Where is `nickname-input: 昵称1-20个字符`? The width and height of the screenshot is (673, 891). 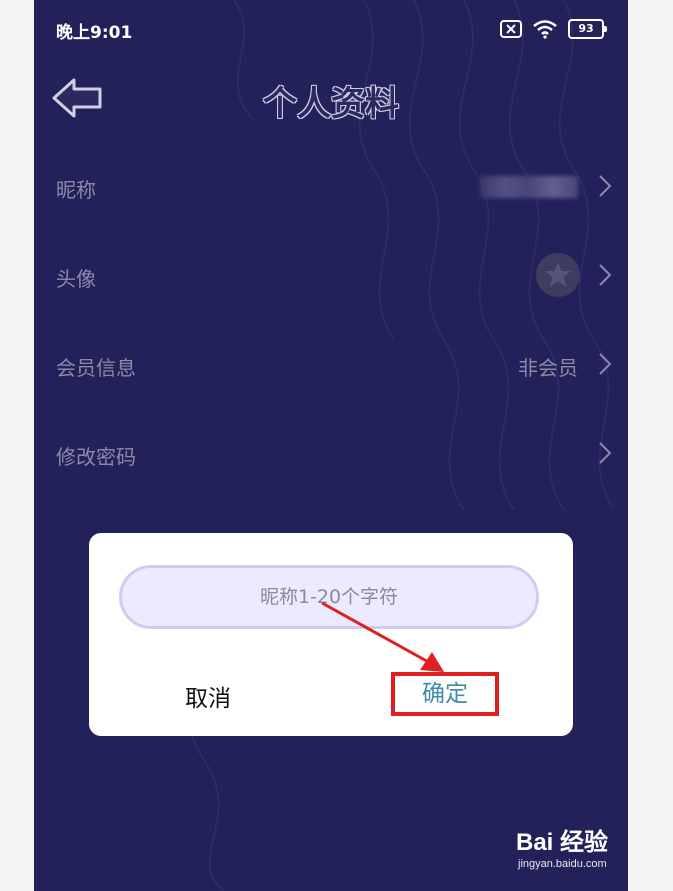 nickname-input: 昵称1-20个字符 is located at coordinates (329, 597).